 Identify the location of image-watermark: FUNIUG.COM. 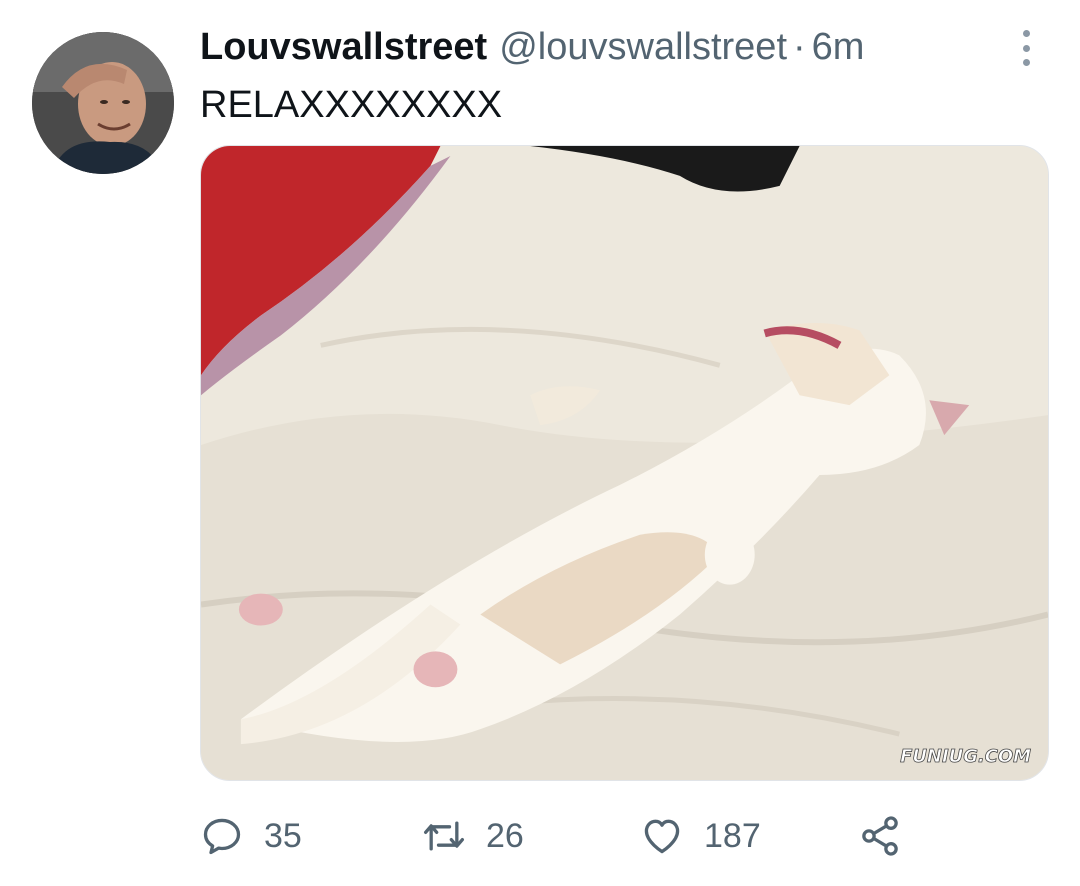
(965, 756).